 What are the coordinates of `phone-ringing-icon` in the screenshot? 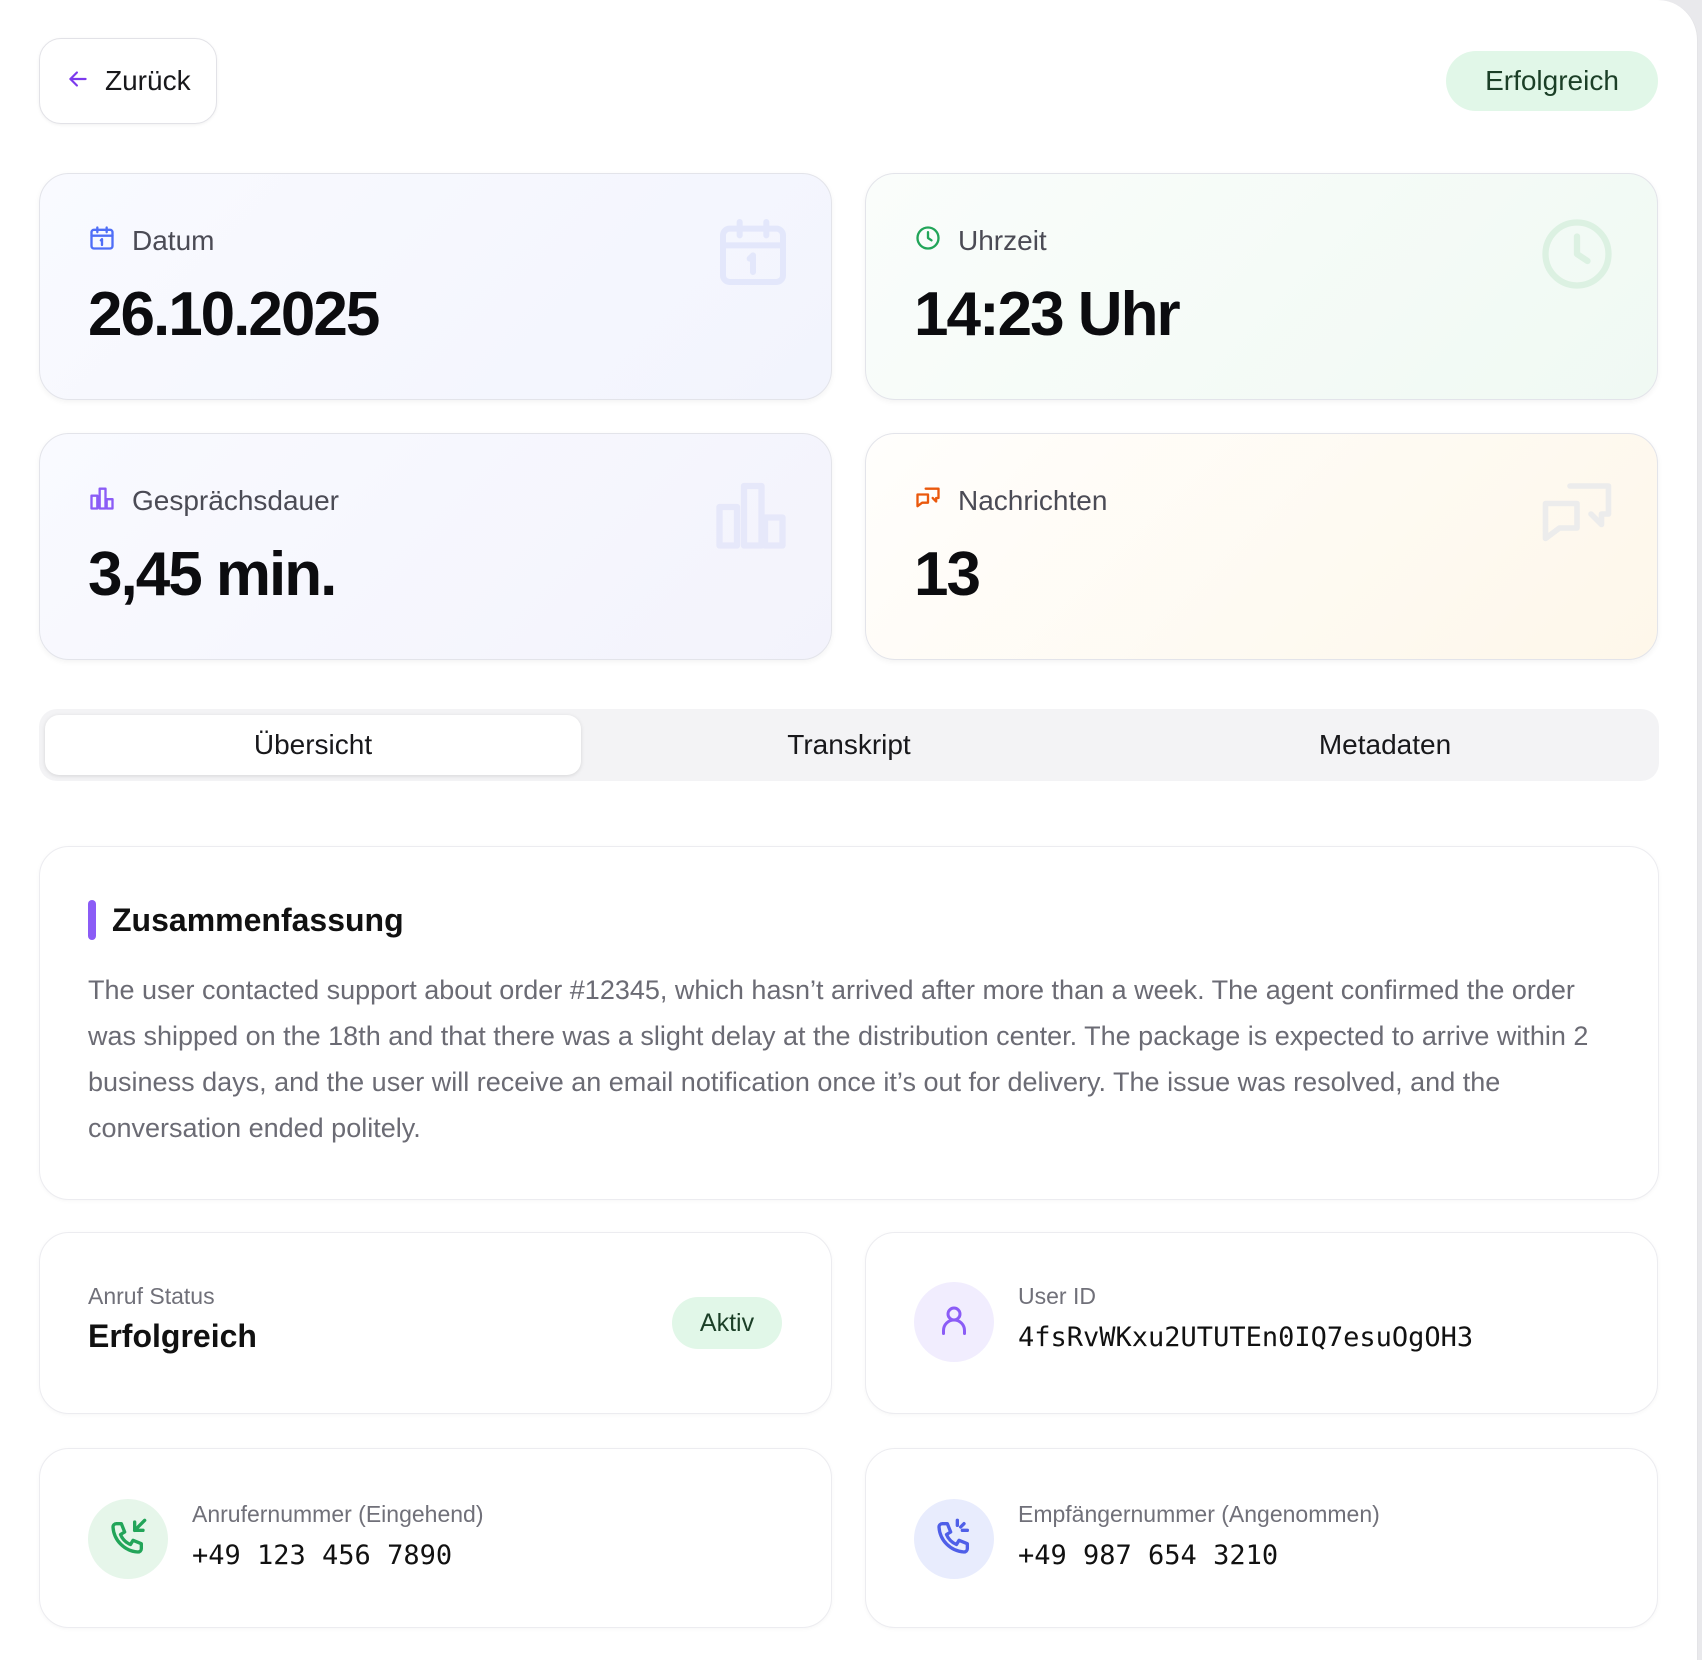 It's located at (954, 1539).